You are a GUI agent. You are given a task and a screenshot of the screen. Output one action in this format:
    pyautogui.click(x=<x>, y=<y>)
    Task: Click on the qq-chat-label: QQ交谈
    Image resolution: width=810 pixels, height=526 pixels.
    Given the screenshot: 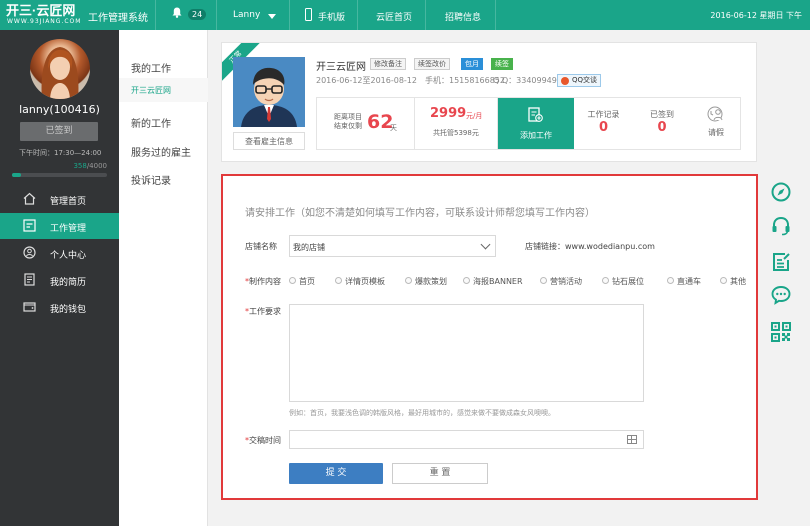 What is the action you would take?
    pyautogui.click(x=585, y=80)
    